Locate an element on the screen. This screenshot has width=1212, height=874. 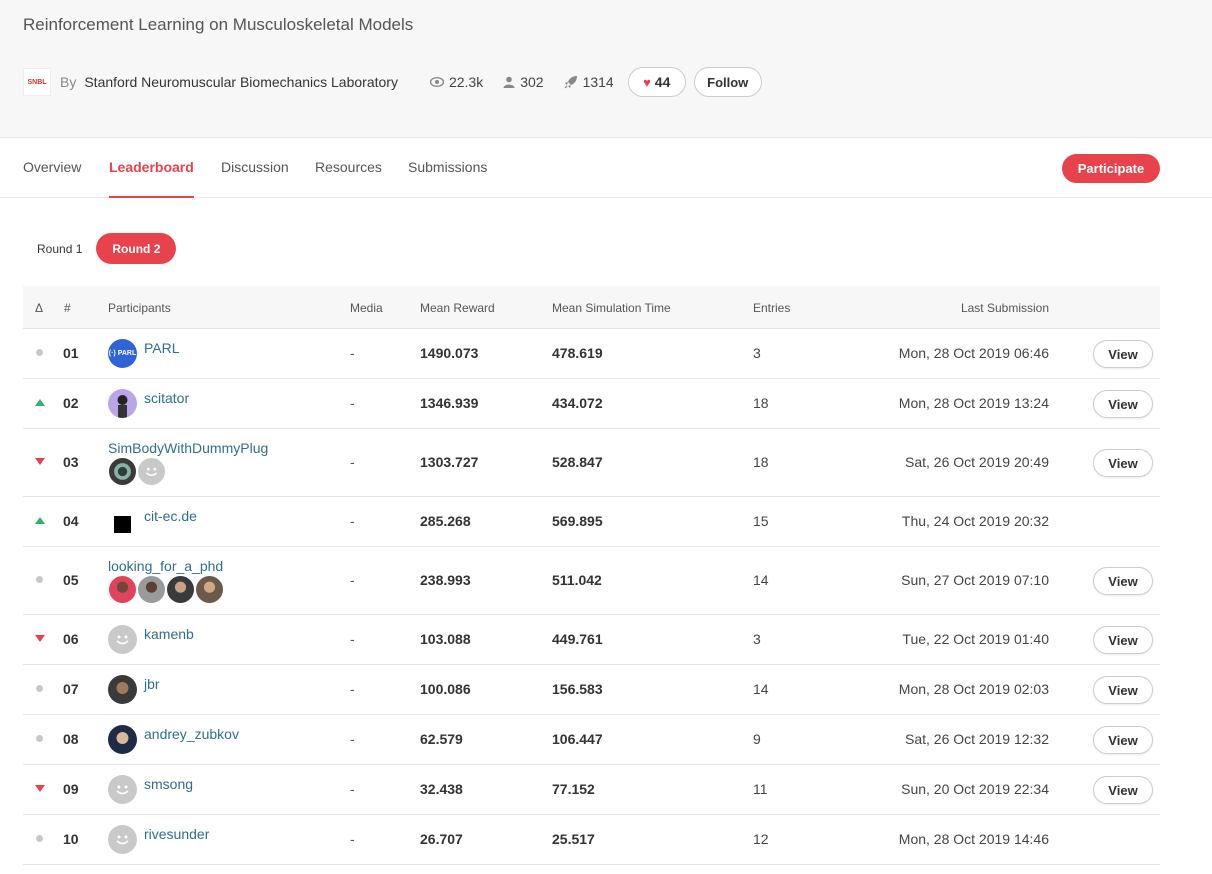
like-button: ♥ 44 is located at coordinates (656, 82).